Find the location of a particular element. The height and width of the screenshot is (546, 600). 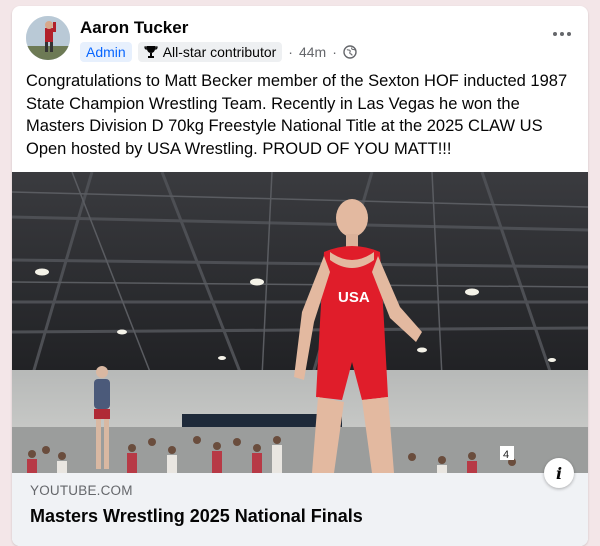

all-star-badge: All-star contributor is located at coordinates (210, 52).